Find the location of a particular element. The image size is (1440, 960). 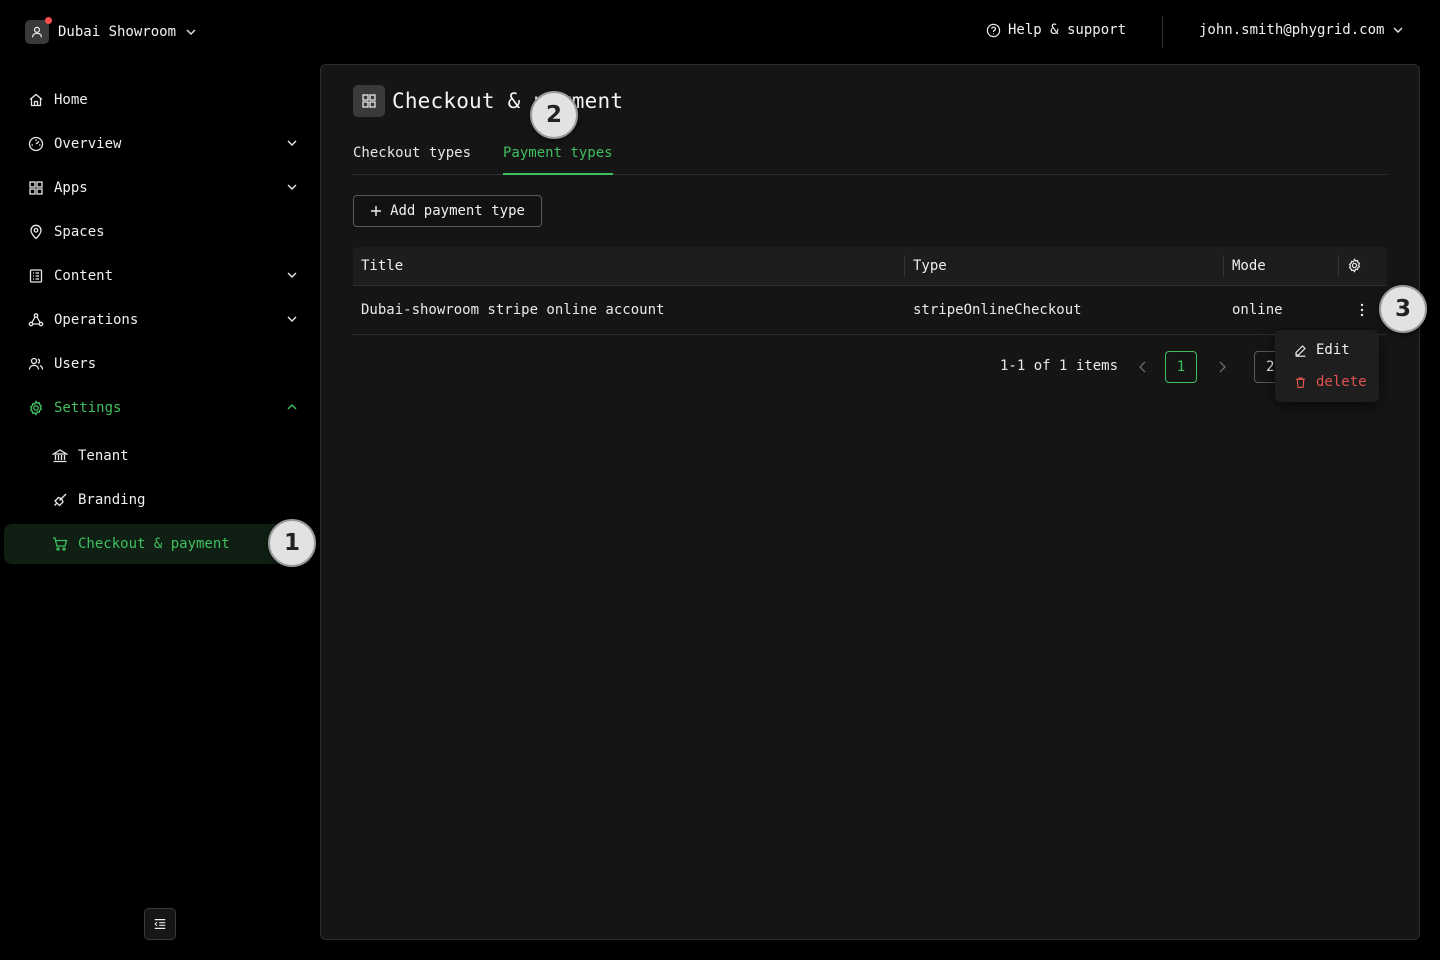

sidebar-item-label: Checkout & payment is located at coordinates (154, 544).